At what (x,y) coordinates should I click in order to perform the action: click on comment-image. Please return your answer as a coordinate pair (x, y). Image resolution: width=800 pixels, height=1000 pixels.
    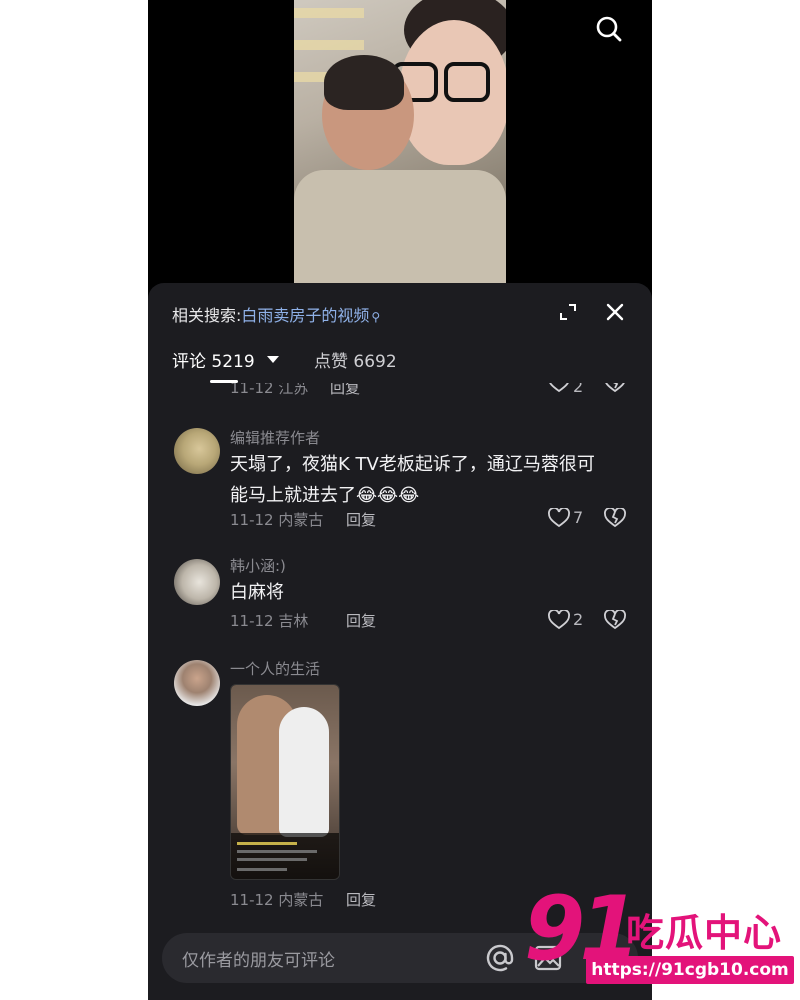
    Looking at the image, I should click on (285, 782).